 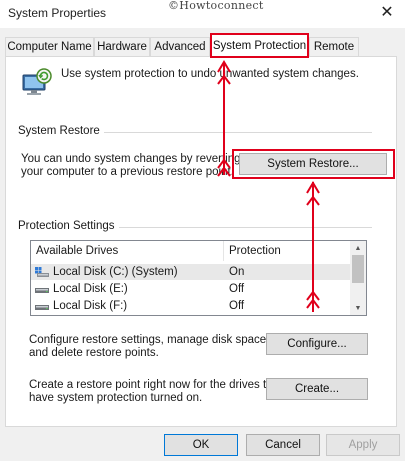 I want to click on table-row: Local Disk (F:) Off, so click(x=190, y=306).